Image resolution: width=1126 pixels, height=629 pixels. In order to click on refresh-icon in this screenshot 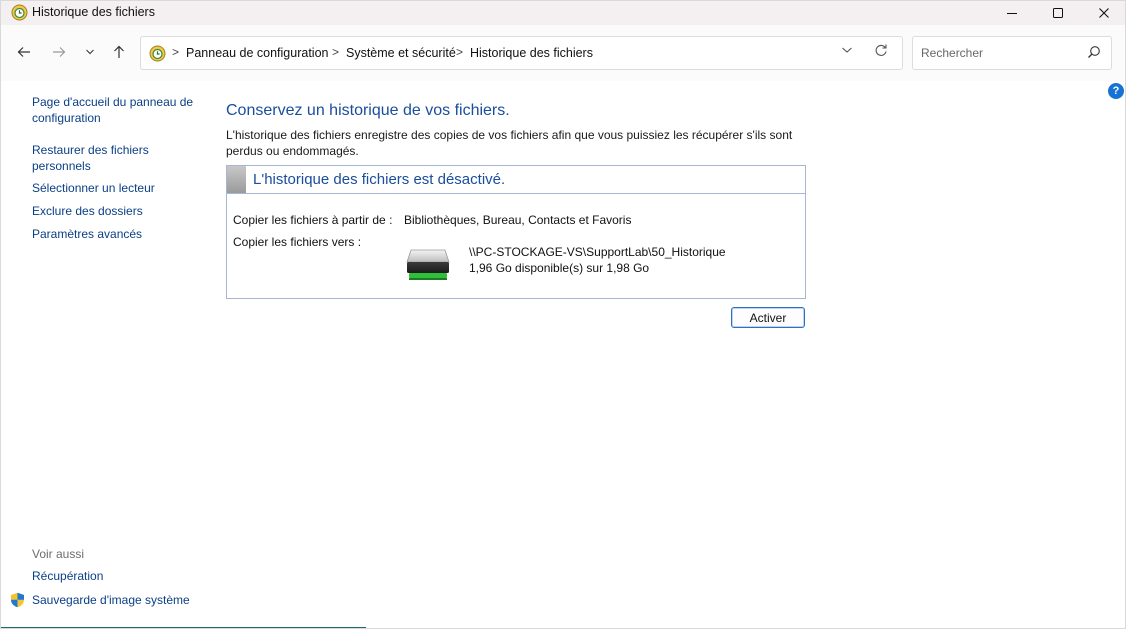, I will do `click(881, 50)`.